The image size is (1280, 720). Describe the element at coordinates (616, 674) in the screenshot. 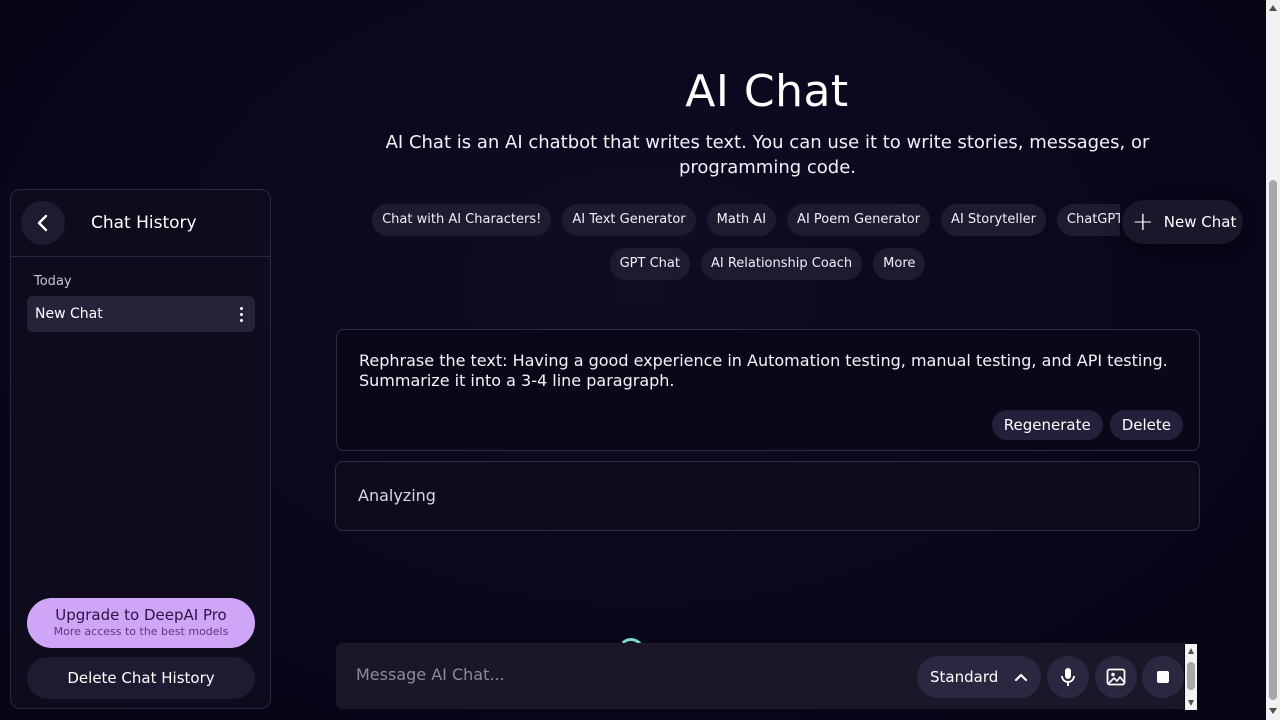

I see `message-input` at that location.